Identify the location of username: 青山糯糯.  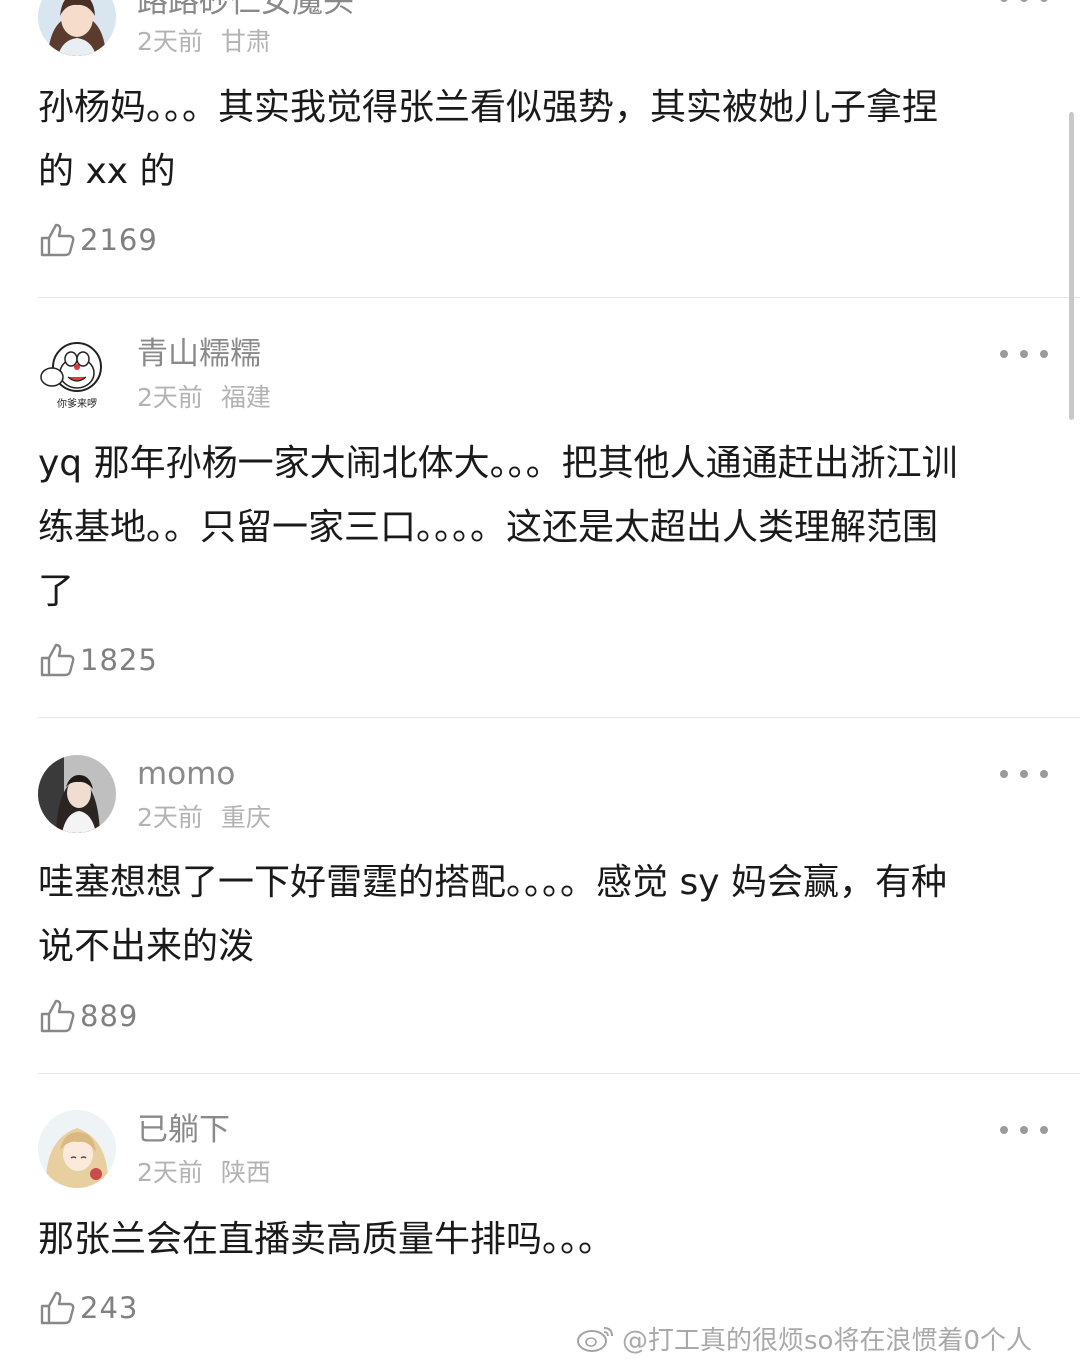
(199, 354).